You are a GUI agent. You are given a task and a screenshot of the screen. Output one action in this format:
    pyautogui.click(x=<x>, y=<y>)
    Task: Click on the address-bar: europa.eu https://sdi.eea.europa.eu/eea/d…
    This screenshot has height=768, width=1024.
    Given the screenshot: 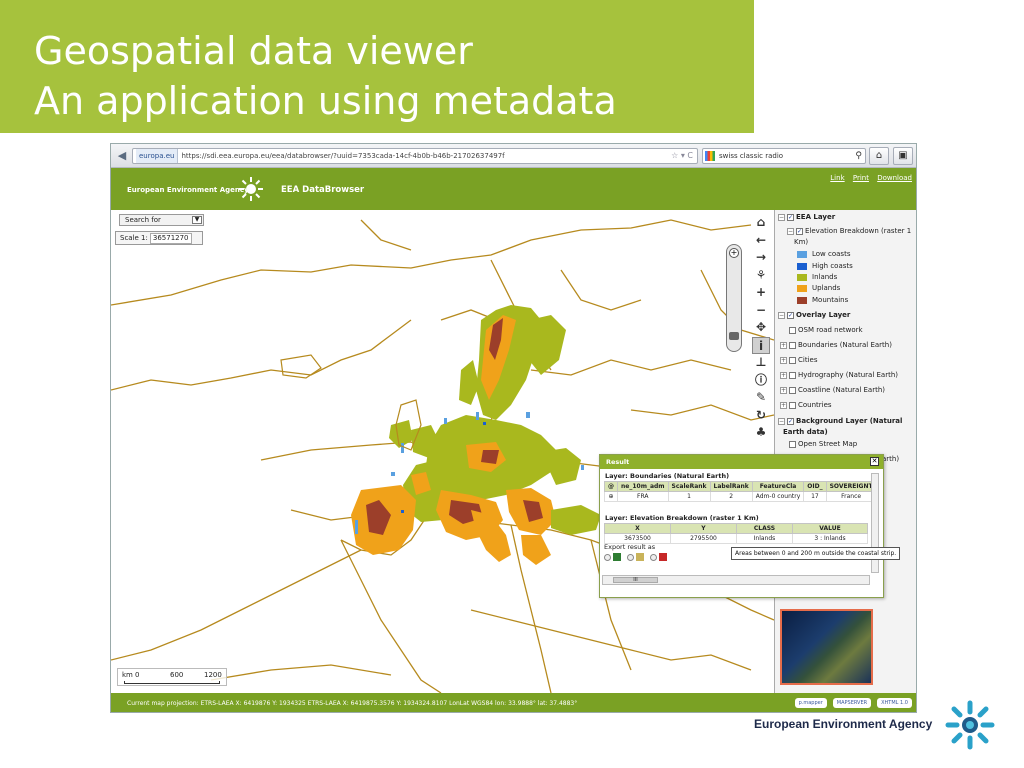 What is the action you would take?
    pyautogui.click(x=415, y=156)
    